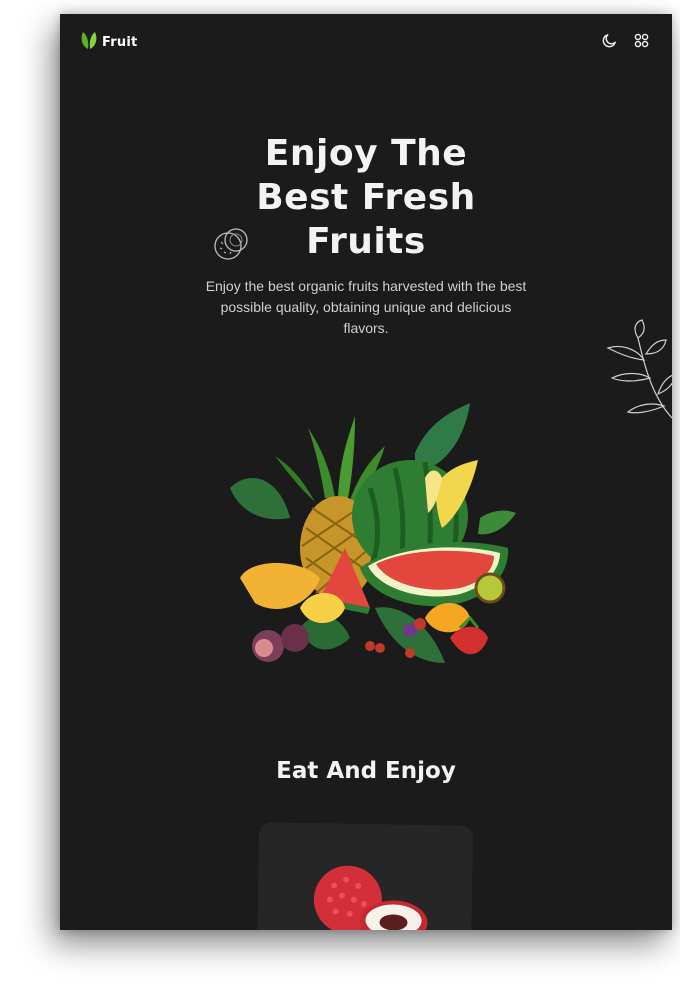 The width and height of the screenshot is (680, 984). I want to click on logo-text: Fruit, so click(120, 42).